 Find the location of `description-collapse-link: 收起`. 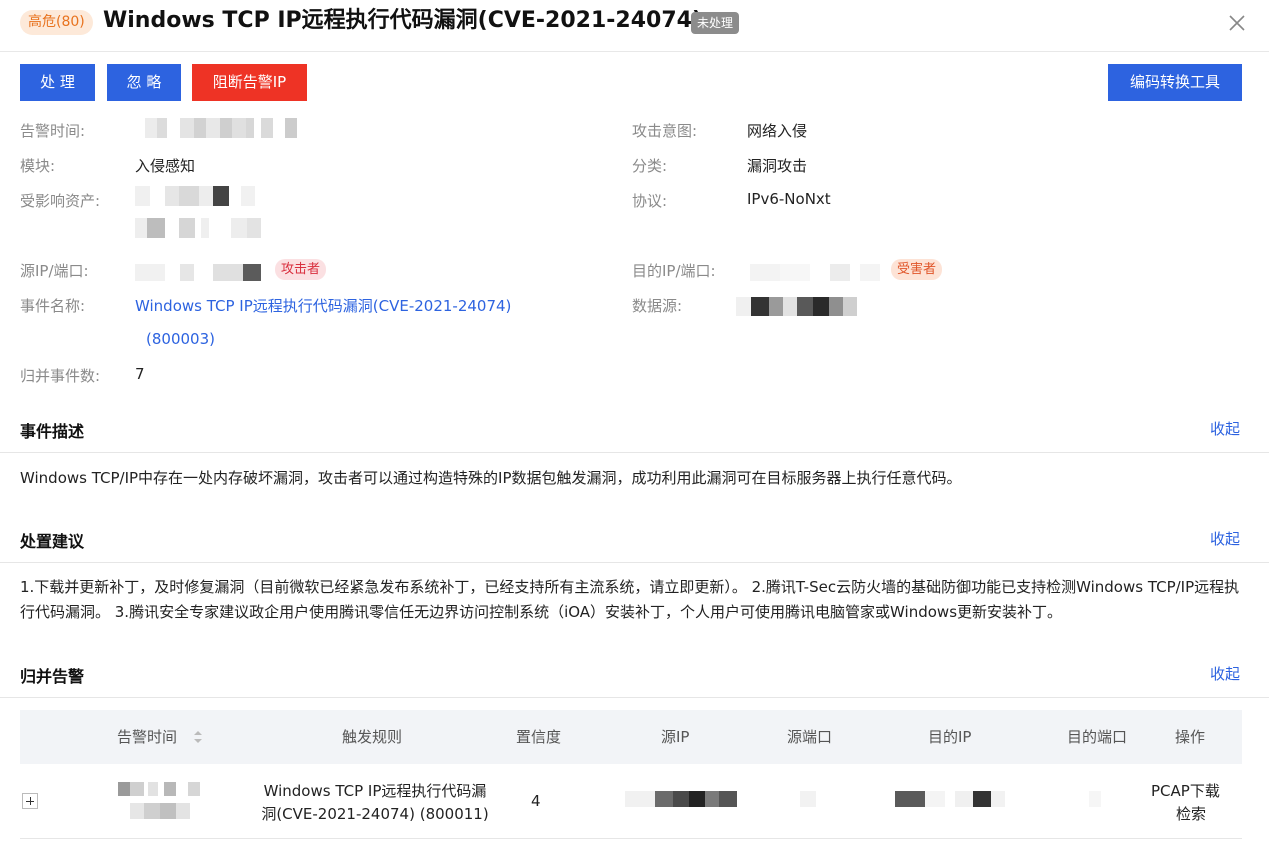

description-collapse-link: 收起 is located at coordinates (1225, 428).